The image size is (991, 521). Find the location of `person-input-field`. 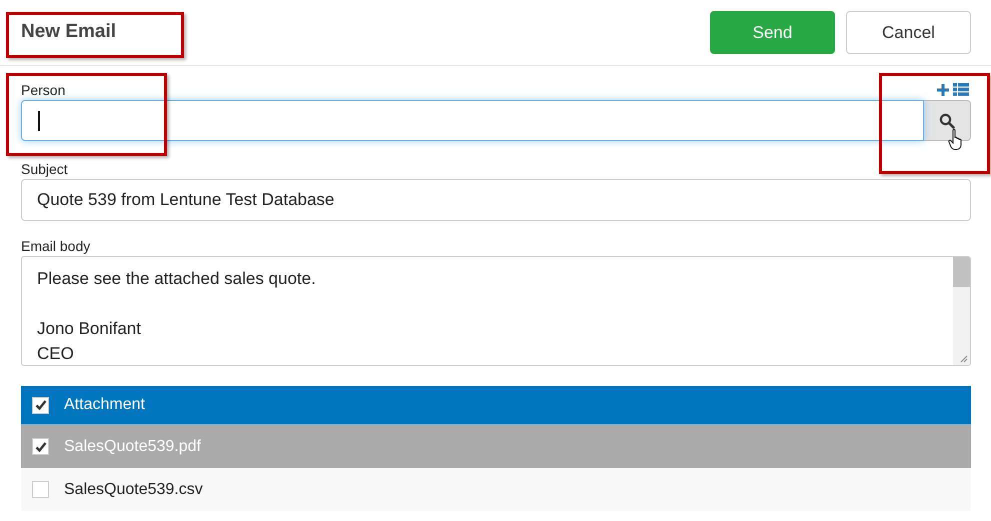

person-input-field is located at coordinates (472, 120).